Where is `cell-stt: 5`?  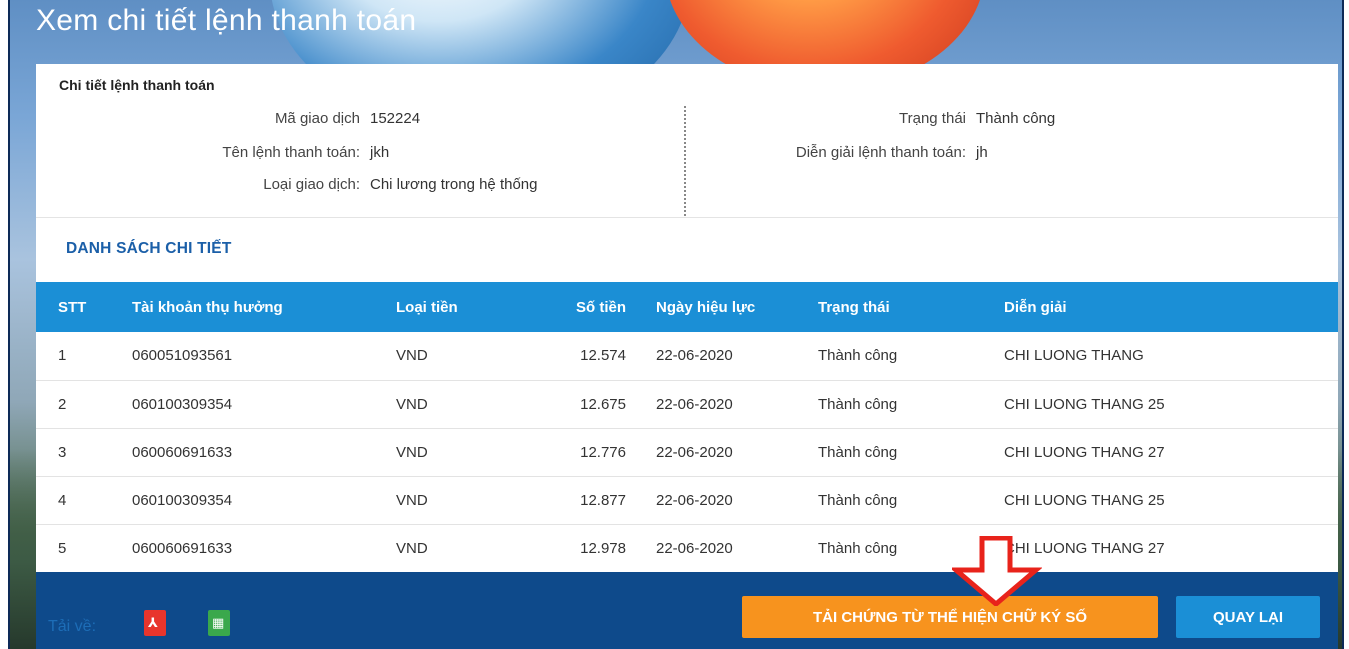 cell-stt: 5 is located at coordinates (62, 548).